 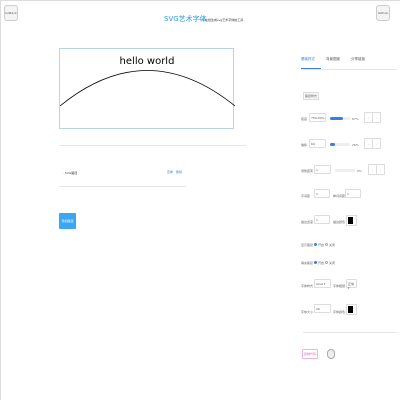 I want to click on svg-preview: hello world, so click(x=147, y=88).